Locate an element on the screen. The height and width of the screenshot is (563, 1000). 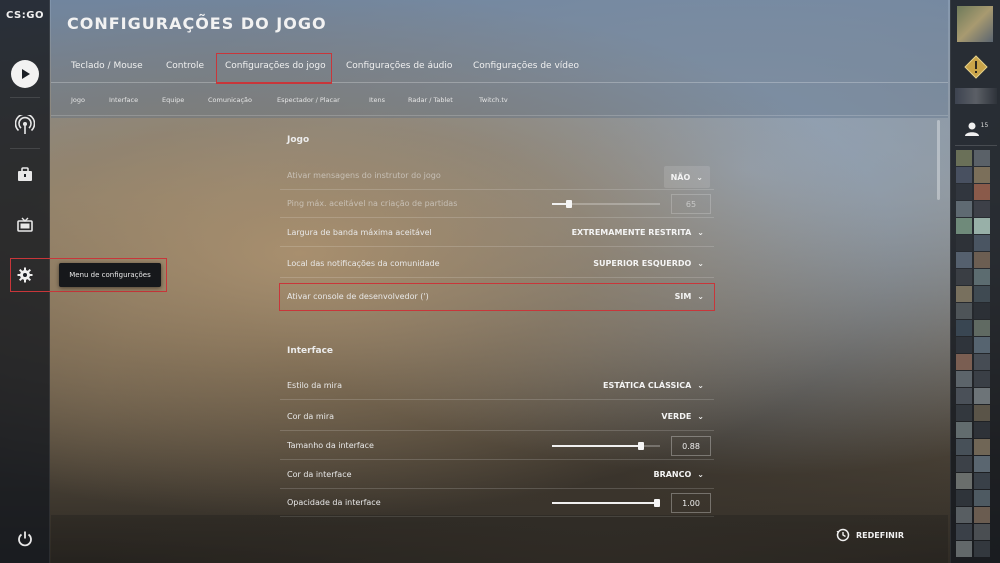
setting-row: Cor da interface BRANCO ⌄ is located at coordinates (497, 475).